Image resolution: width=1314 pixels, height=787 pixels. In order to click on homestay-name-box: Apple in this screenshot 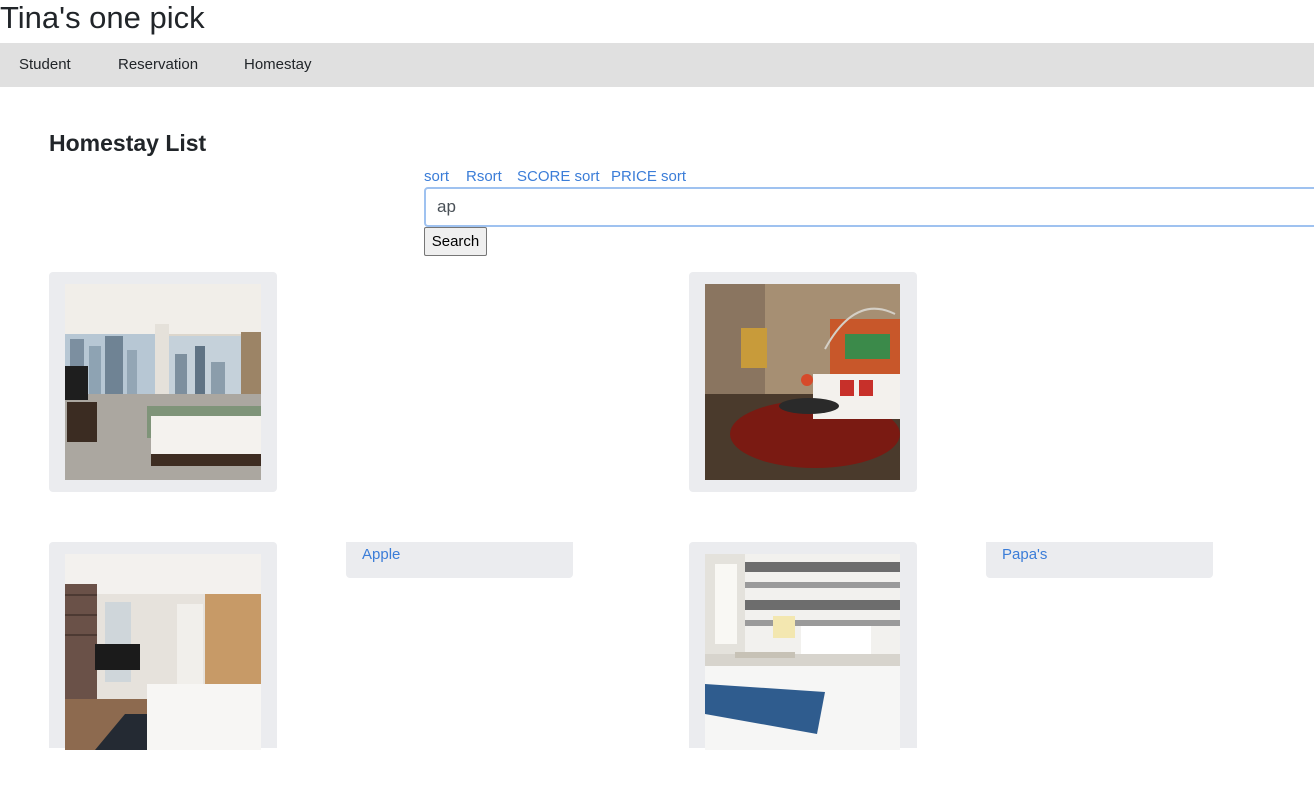, I will do `click(459, 560)`.